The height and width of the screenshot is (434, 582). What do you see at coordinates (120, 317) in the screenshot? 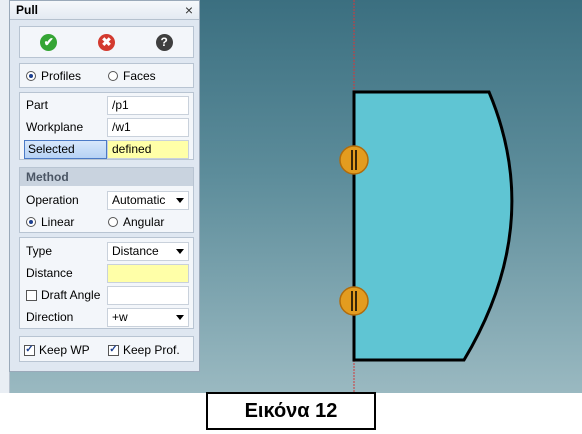
I see `direction-value: +w` at bounding box center [120, 317].